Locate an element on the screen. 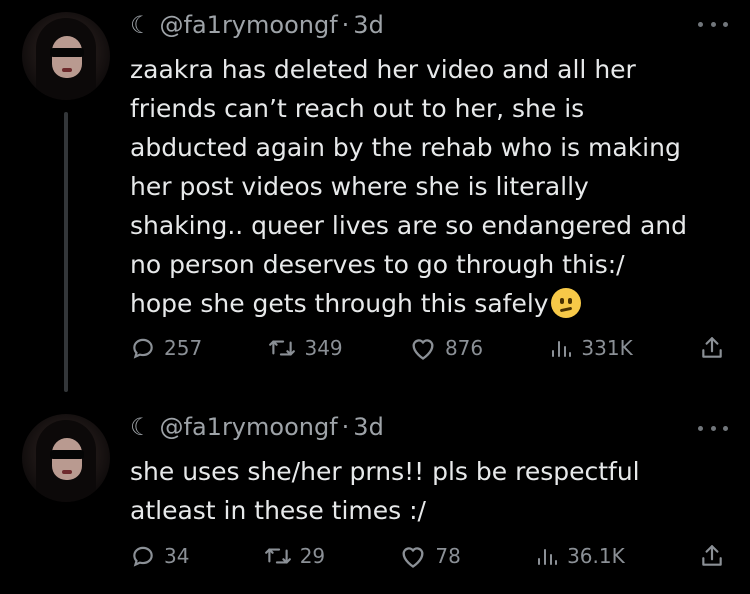 Image resolution: width=750 pixels, height=594 pixels. tweet-text-fragment: hope she gets through this safely is located at coordinates (339, 303).